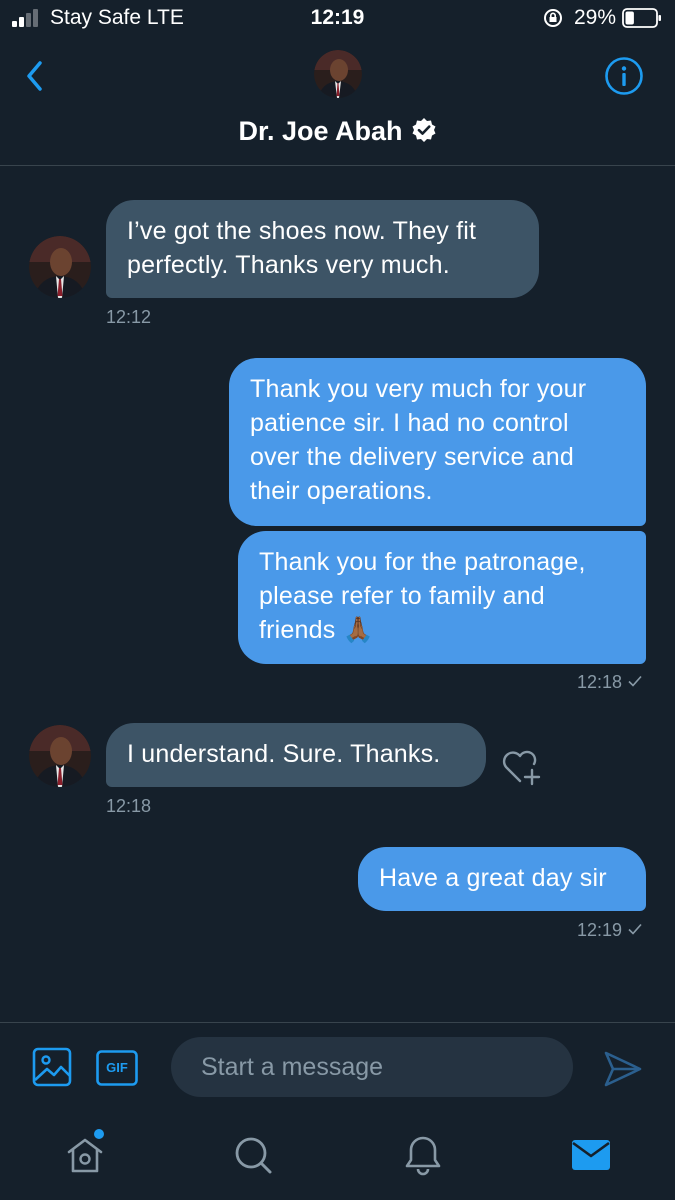 The height and width of the screenshot is (1200, 675). Describe the element at coordinates (418, 389) in the screenshot. I see `message-line: Thank you very much for your` at that location.